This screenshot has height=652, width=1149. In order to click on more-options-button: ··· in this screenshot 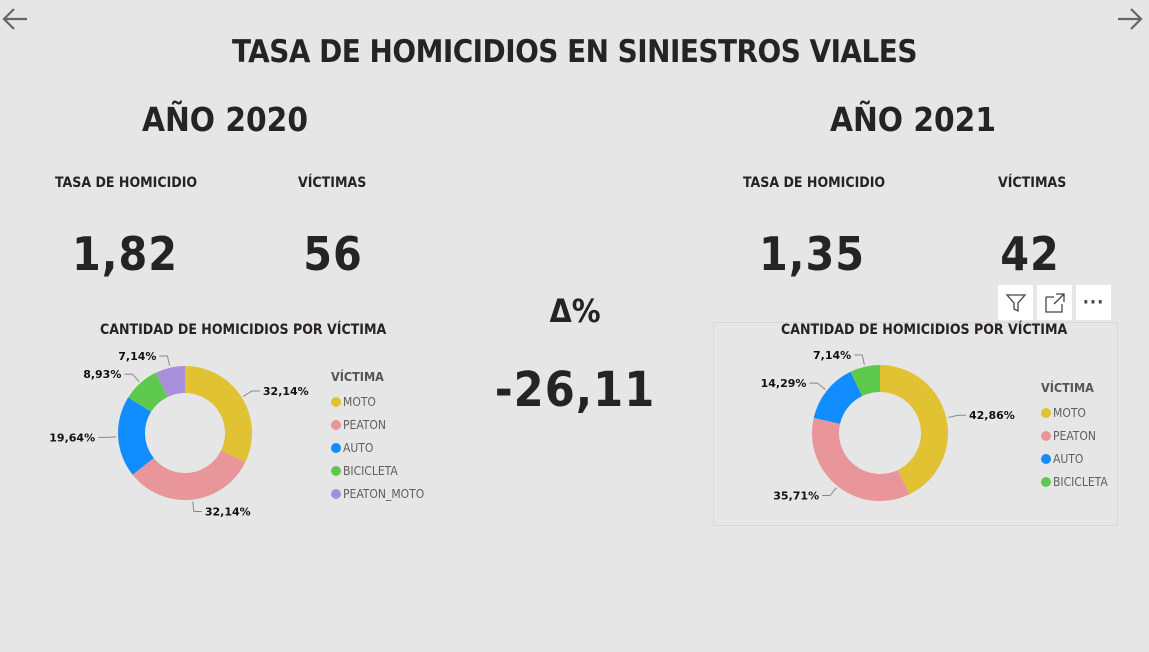, I will do `click(1093, 302)`.